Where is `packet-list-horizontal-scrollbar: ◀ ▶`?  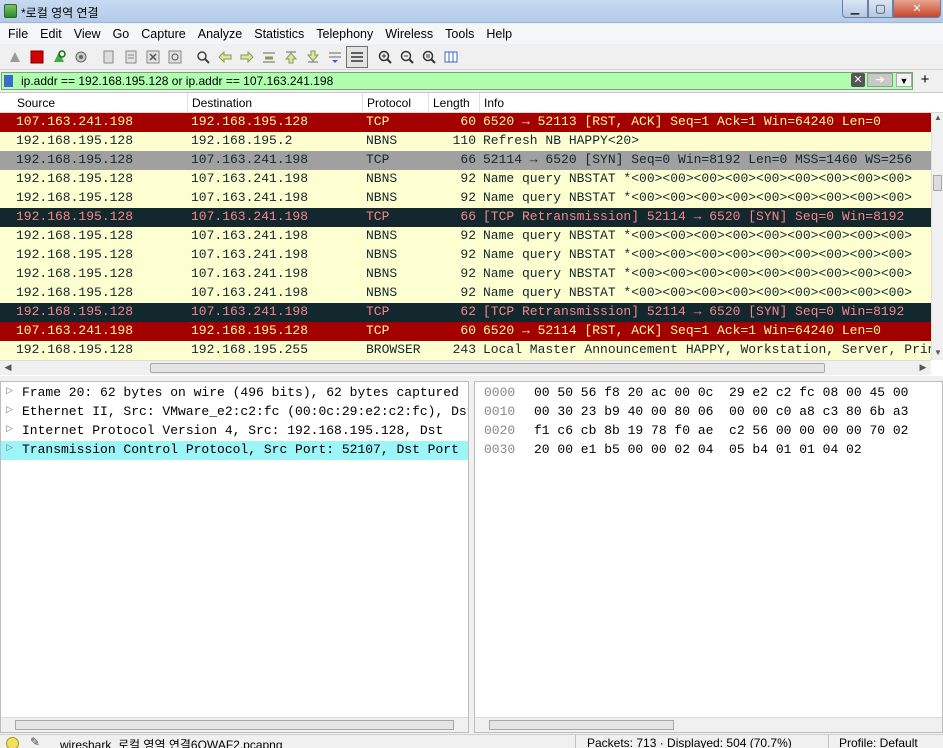 packet-list-horizontal-scrollbar: ◀ ▶ is located at coordinates (465, 367).